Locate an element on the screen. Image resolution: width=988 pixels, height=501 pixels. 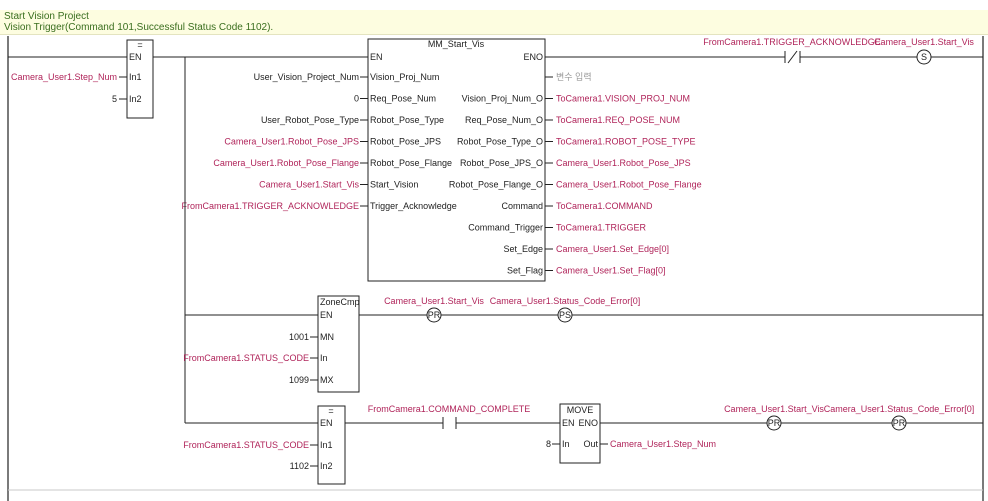
contact-label: FromCamera1.TRIGGER_ACKNOWLEDGE is located at coordinates (792, 42).